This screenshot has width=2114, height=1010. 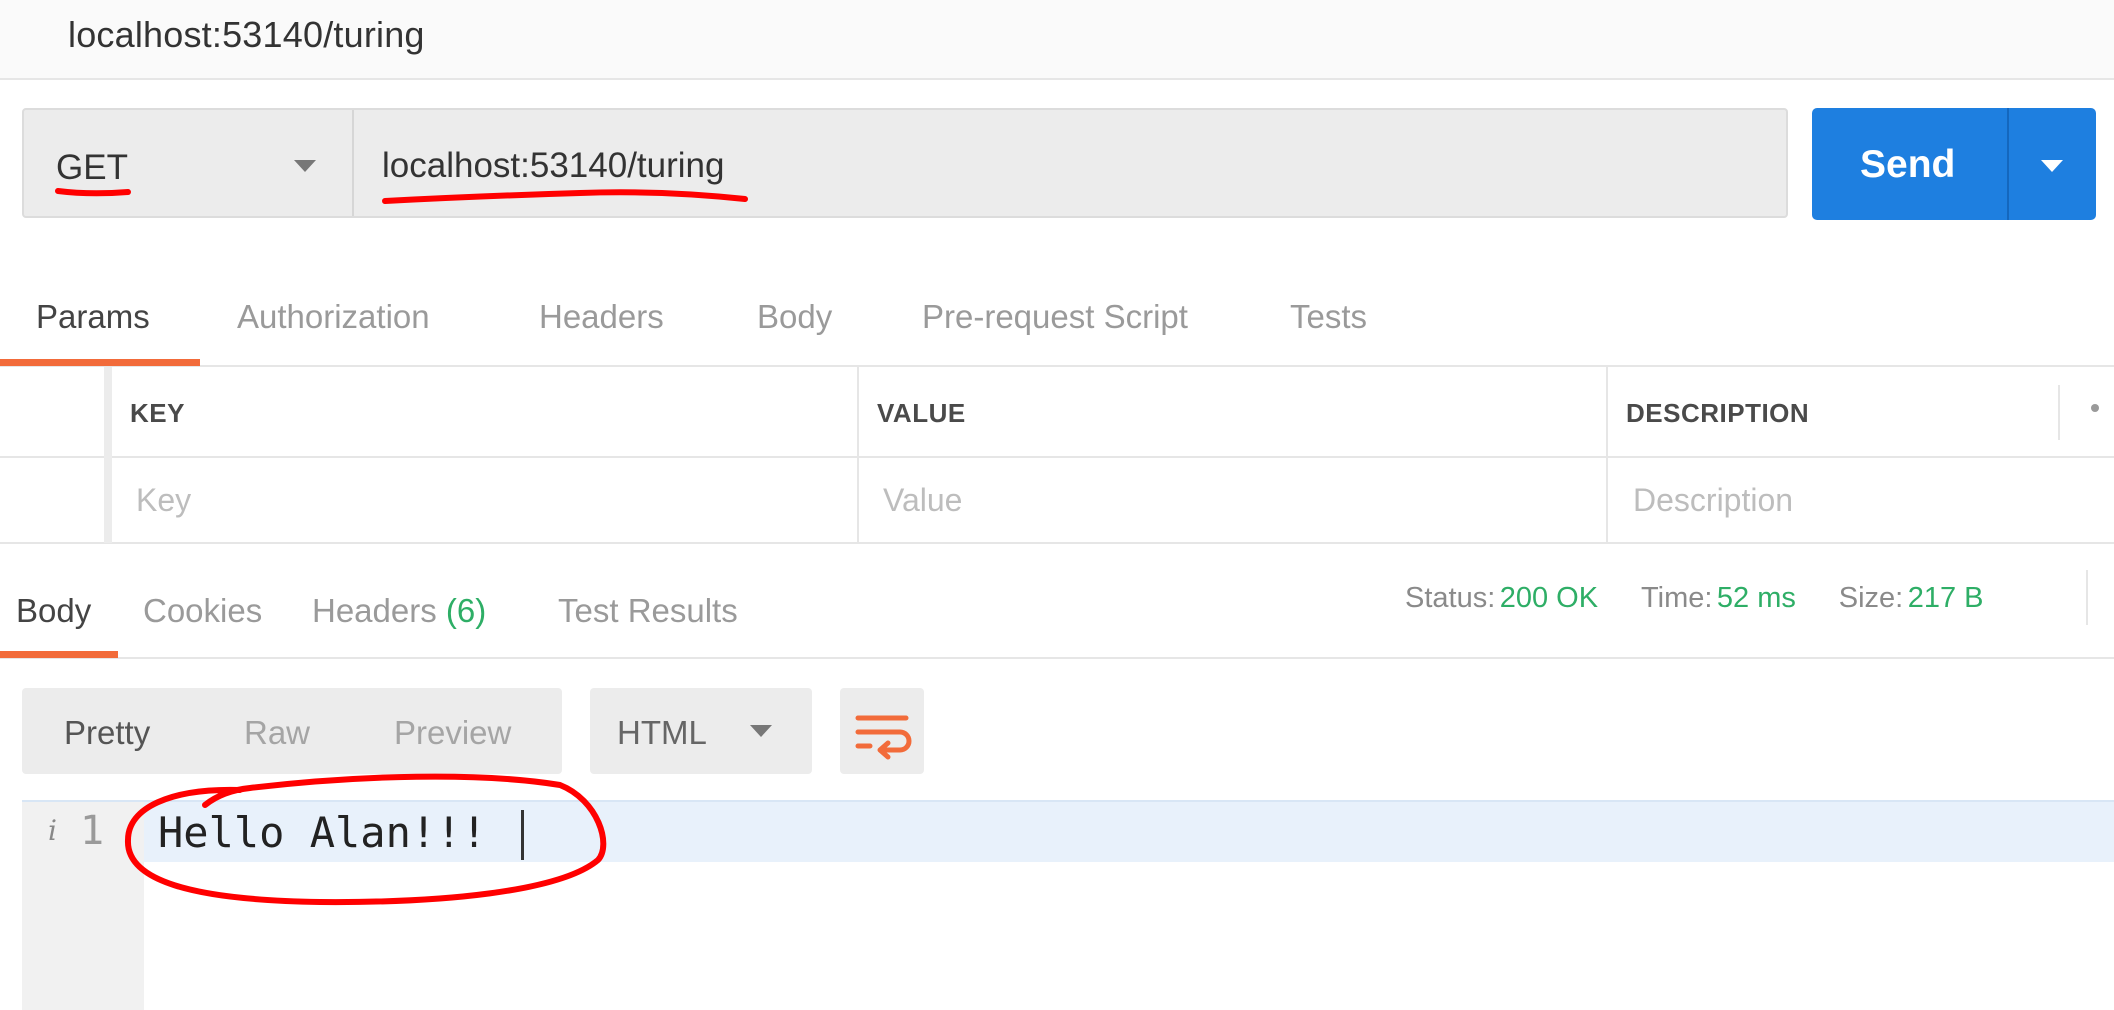 I want to click on tab-response-body: Body, so click(x=53, y=611).